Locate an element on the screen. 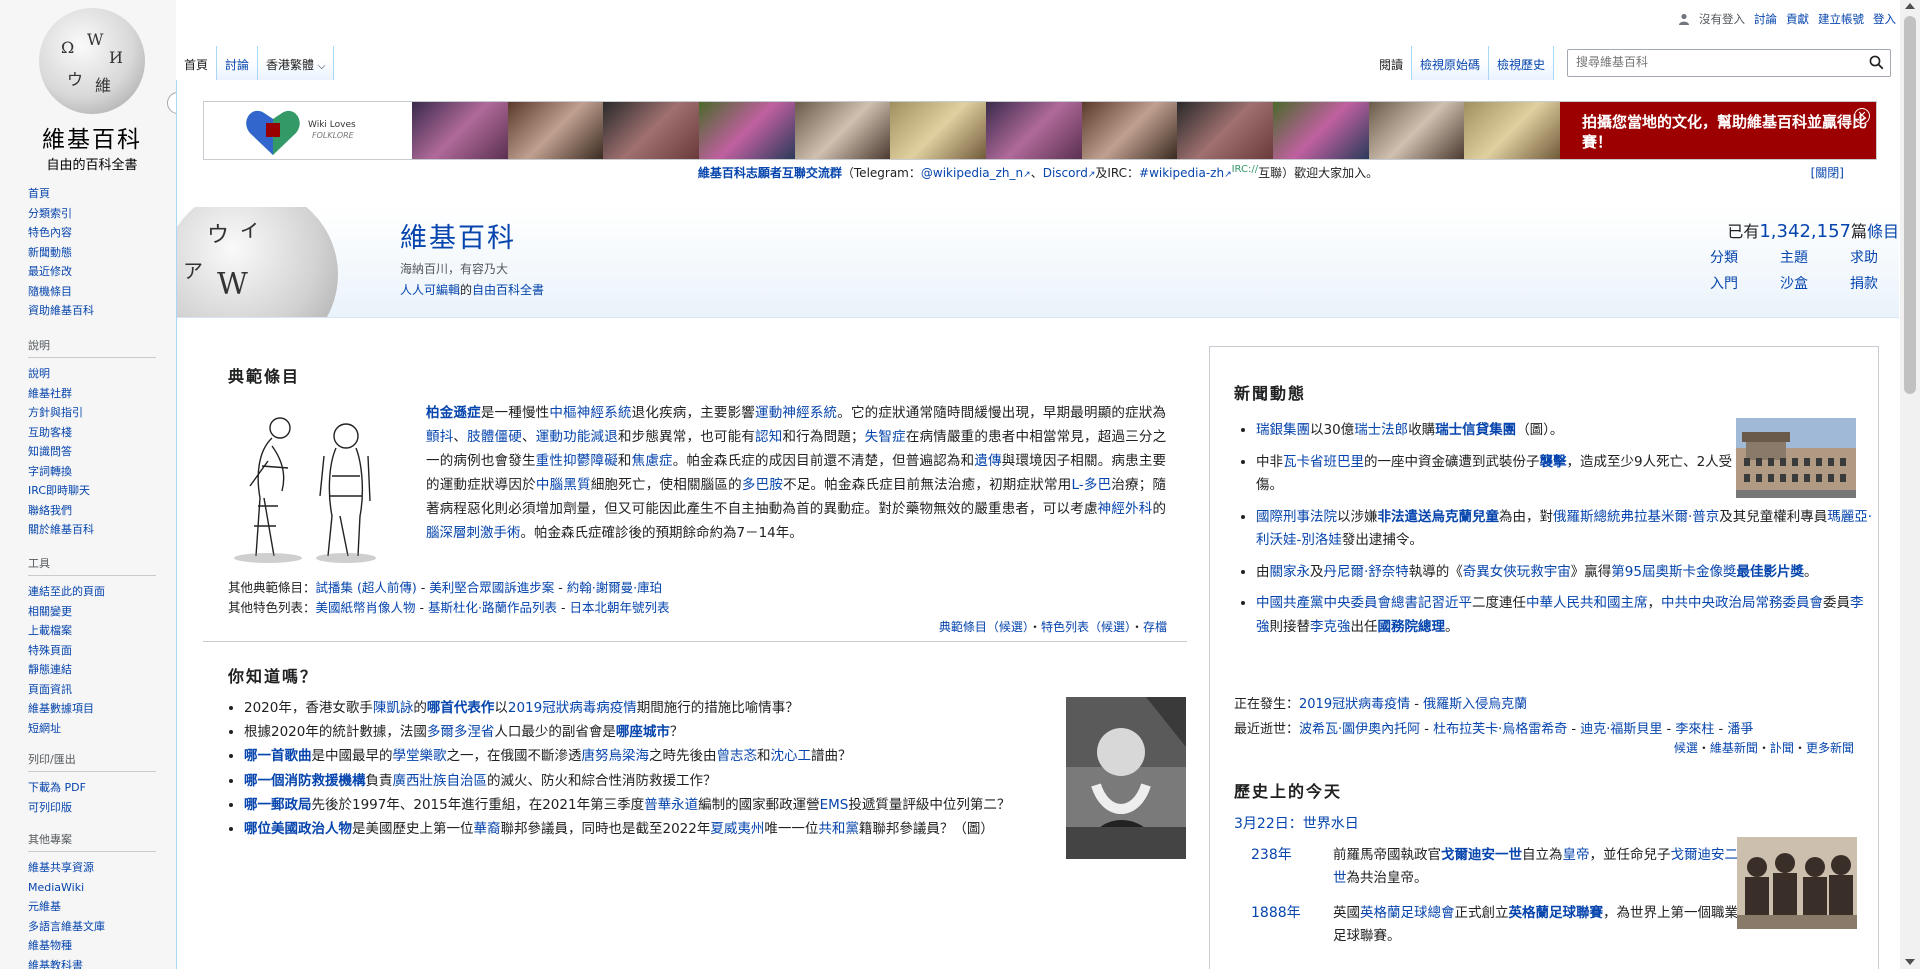 Image resolution: width=1920 pixels, height=969 pixels. list-link: 典範條目（候選） is located at coordinates (984, 627).